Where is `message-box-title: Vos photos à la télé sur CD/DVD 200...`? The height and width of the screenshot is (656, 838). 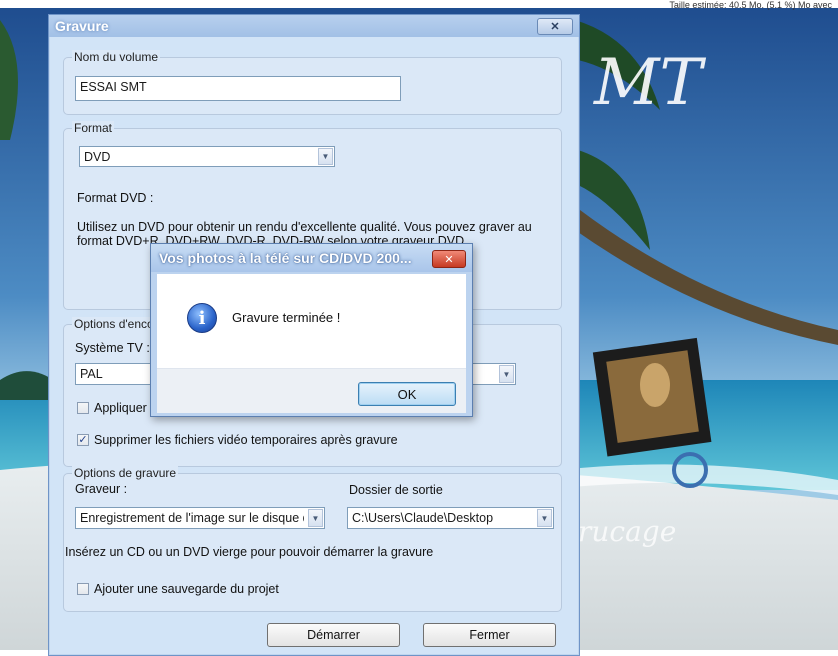
message-box-title: Vos photos à la télé sur CD/DVD 200... is located at coordinates (285, 258).